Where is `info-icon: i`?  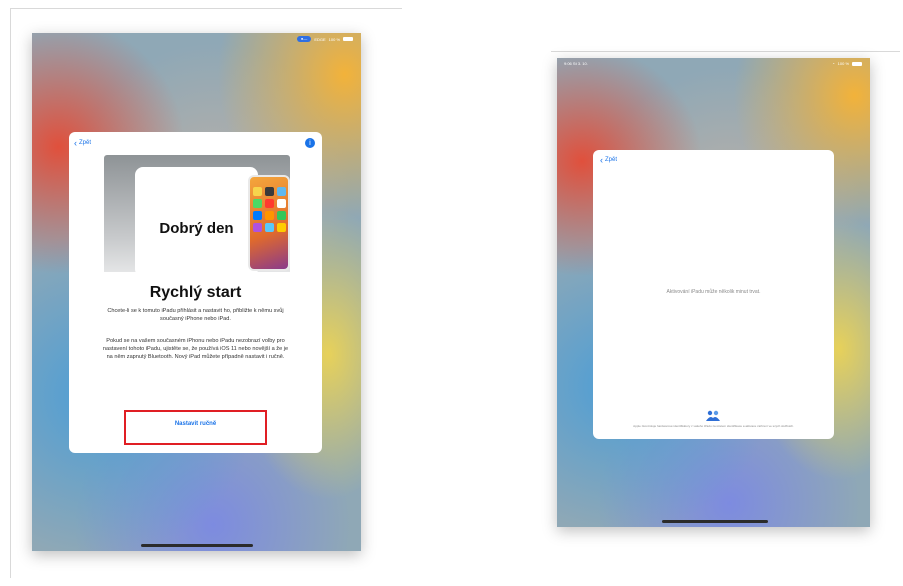
info-icon: i is located at coordinates (310, 143).